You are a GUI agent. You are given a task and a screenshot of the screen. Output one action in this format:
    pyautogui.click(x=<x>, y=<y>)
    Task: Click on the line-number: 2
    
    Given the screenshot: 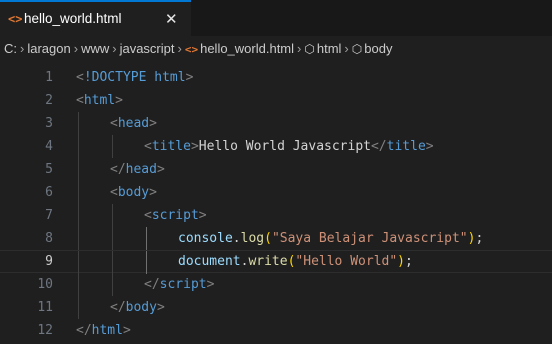 What is the action you would take?
    pyautogui.click(x=49, y=100)
    